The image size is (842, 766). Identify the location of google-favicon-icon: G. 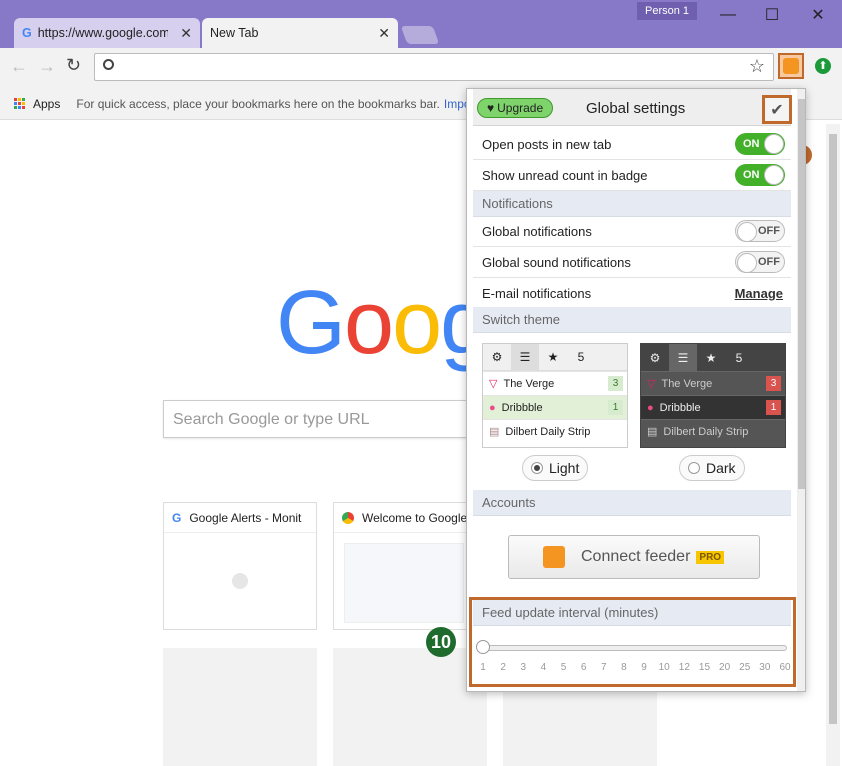
(177, 517).